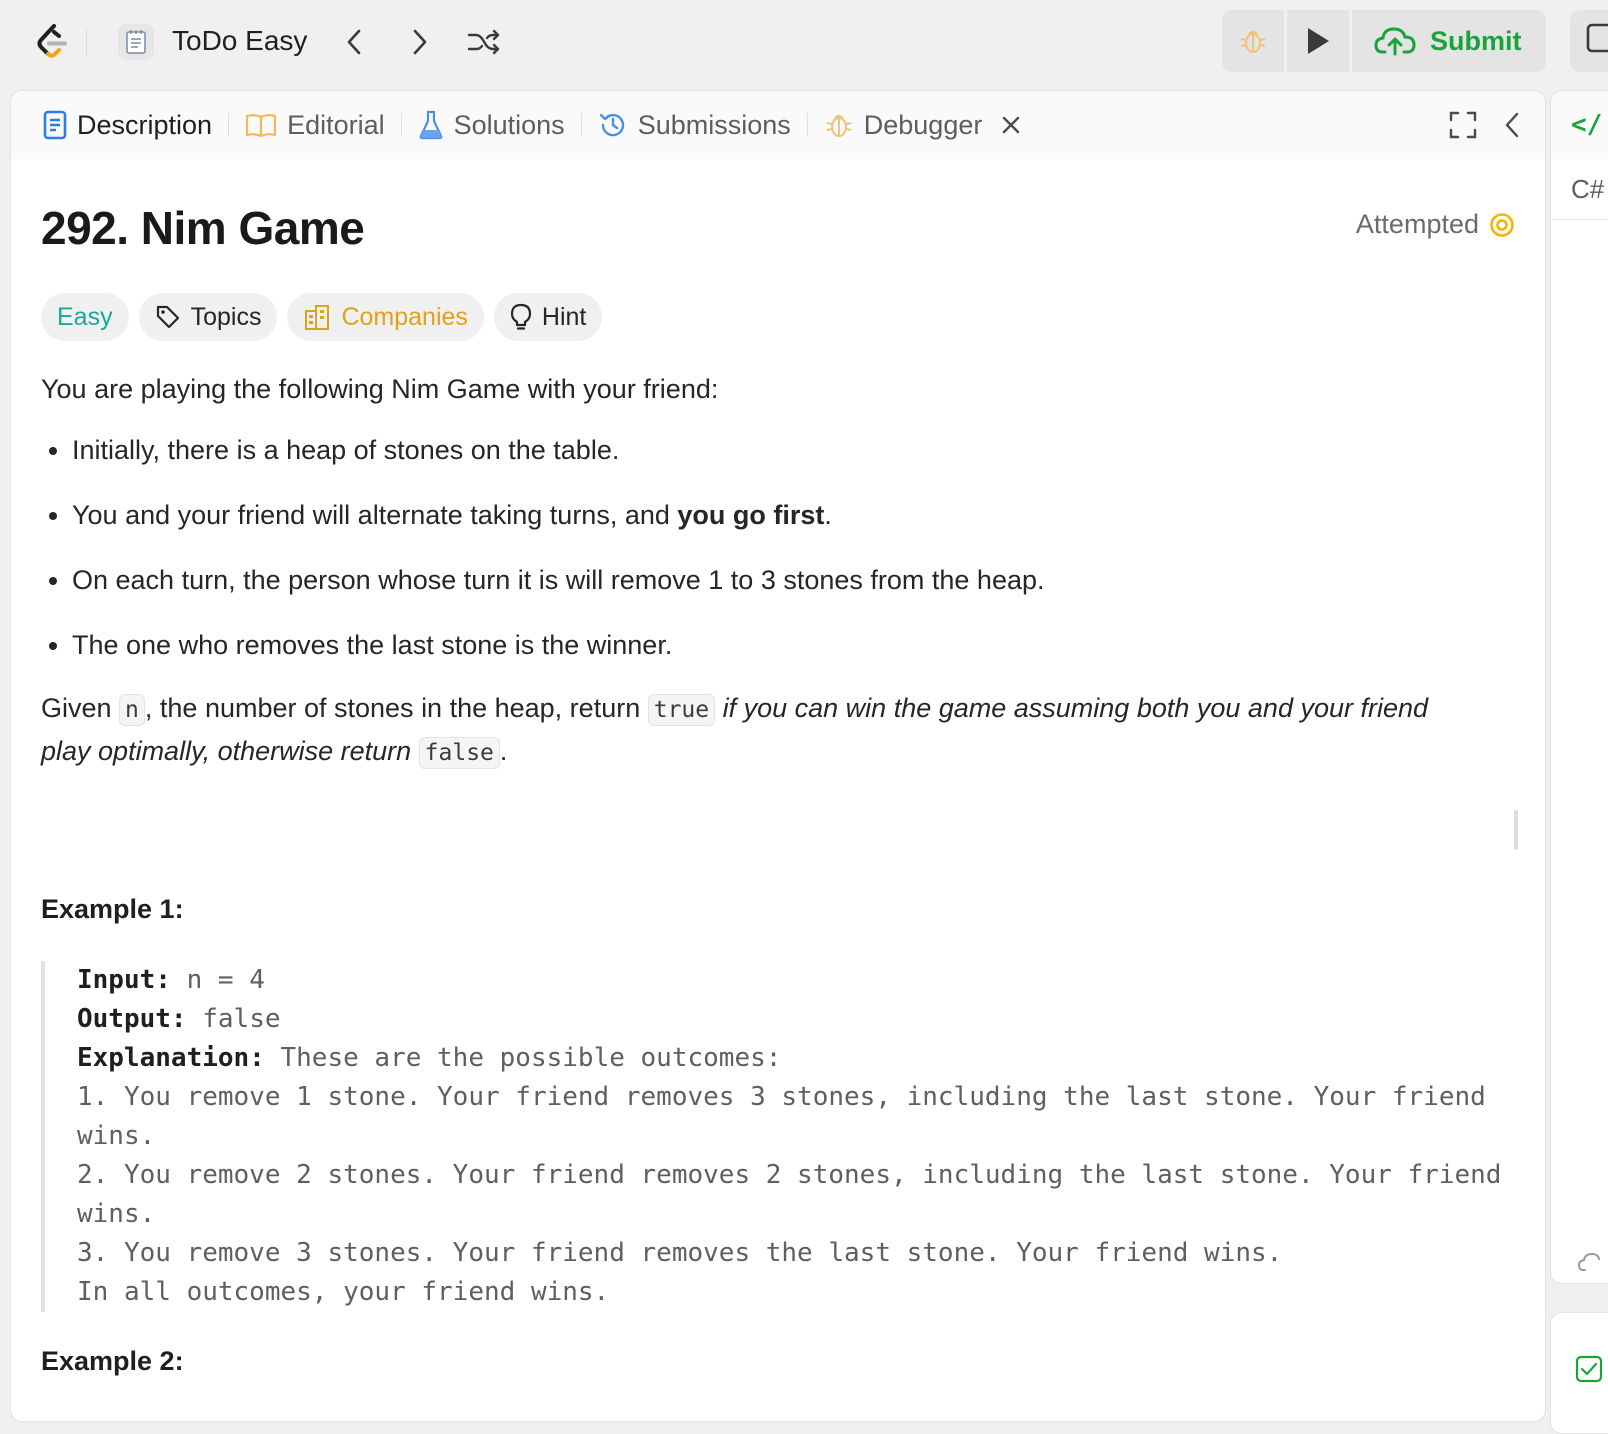 This screenshot has width=1608, height=1434. I want to click on submit-button: Submit, so click(1449, 41).